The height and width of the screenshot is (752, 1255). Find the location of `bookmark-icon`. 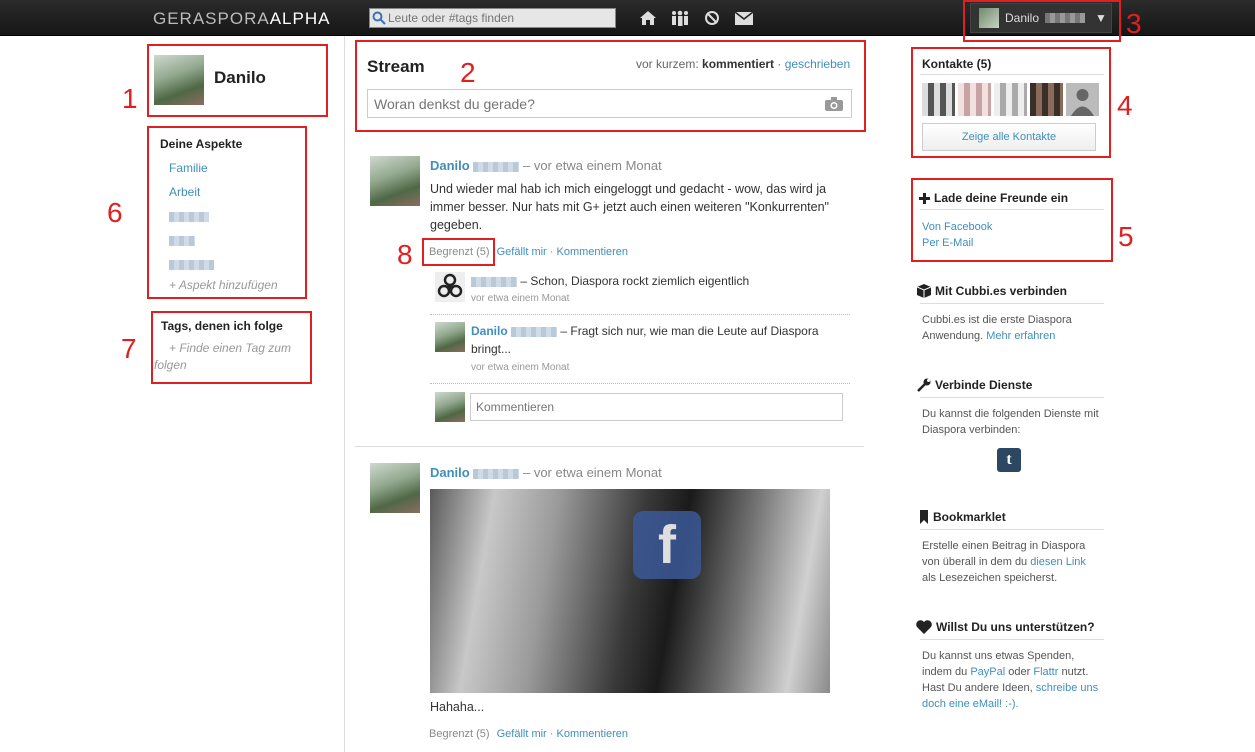

bookmark-icon is located at coordinates (924, 517).